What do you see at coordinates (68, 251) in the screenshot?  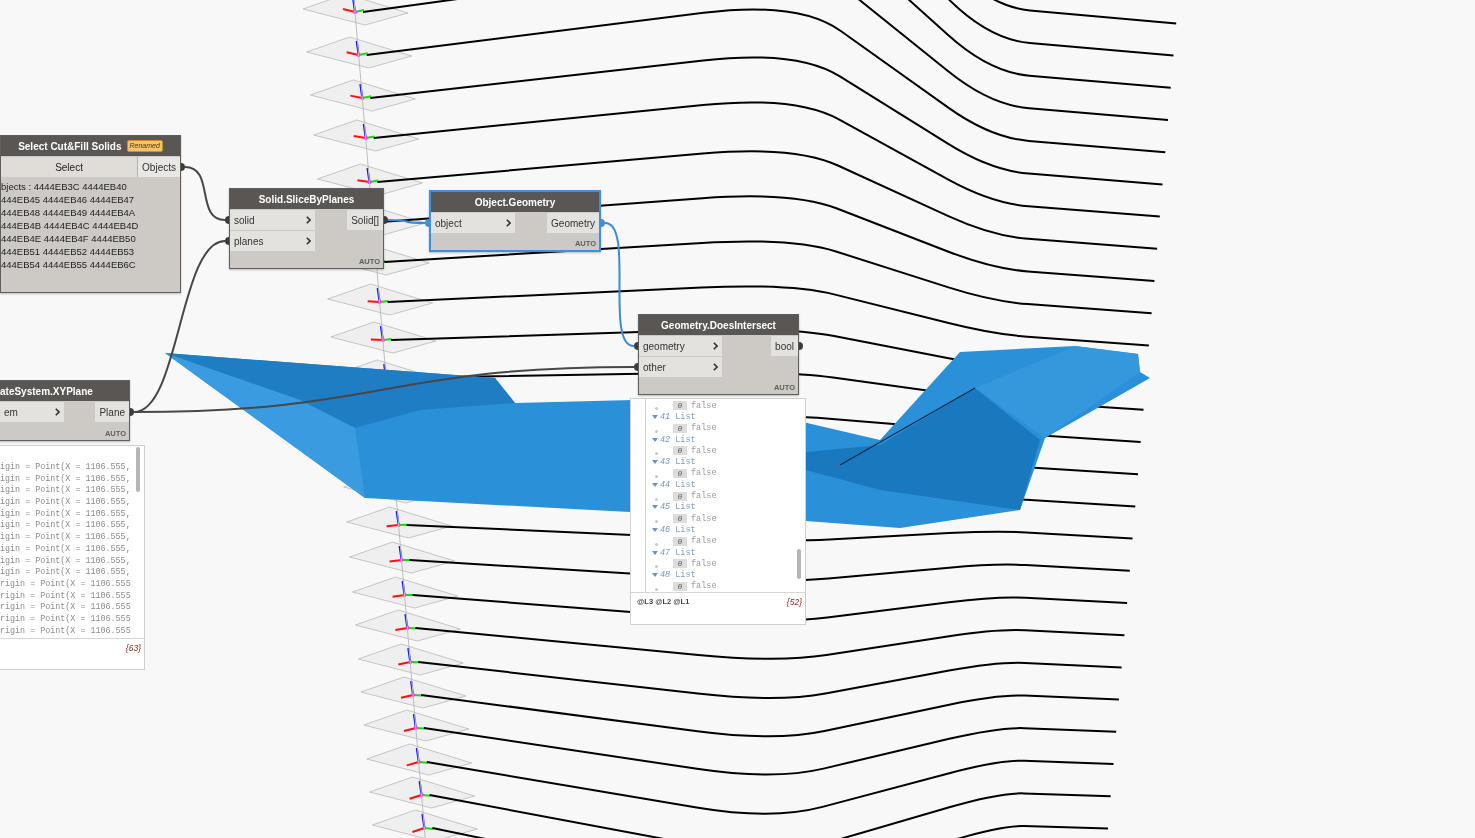 I see `preview-line: 444EB51 4444EB52 4444EB53` at bounding box center [68, 251].